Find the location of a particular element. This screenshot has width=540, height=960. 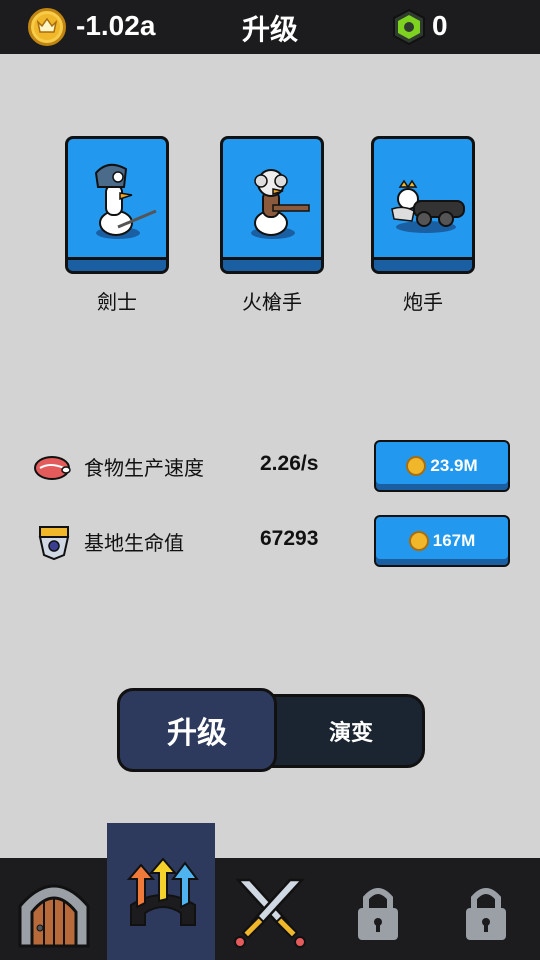

cannoneer-goose-icon is located at coordinates (428, 206).